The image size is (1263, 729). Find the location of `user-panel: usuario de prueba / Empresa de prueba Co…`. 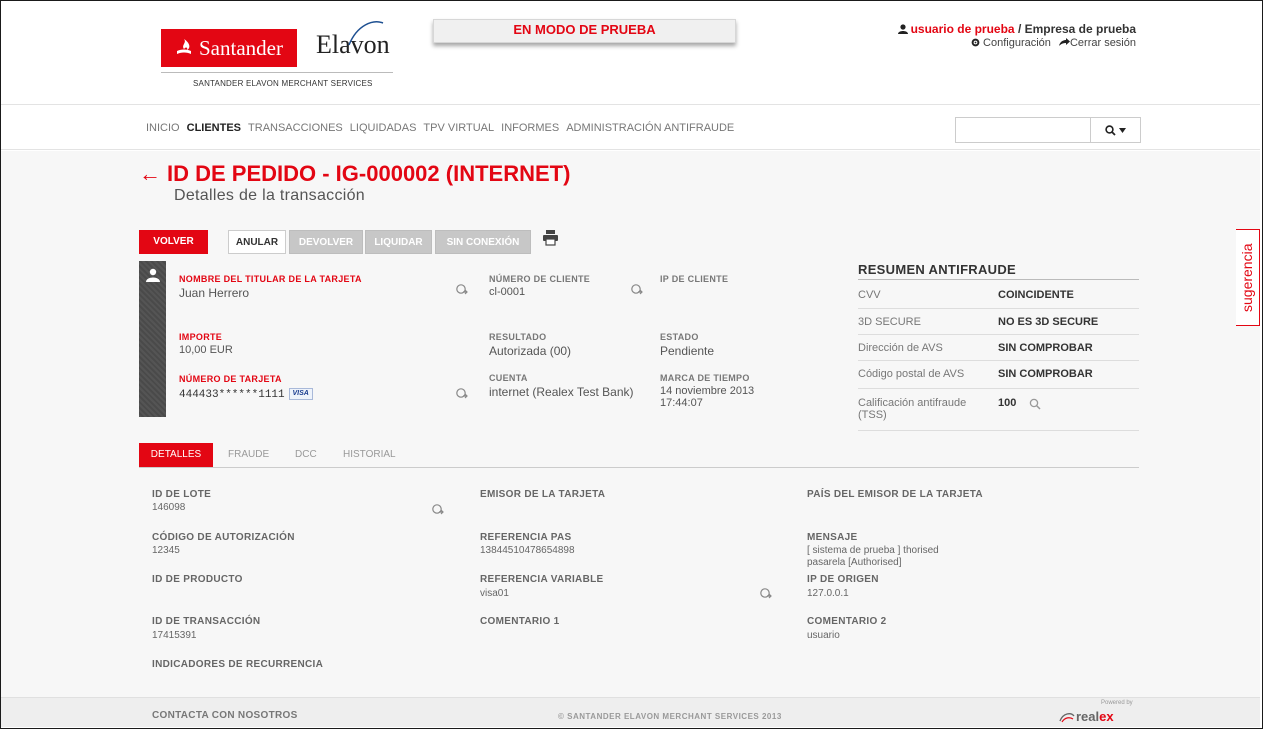

user-panel: usuario de prueba / Empresa de prueba Co… is located at coordinates (1016, 35).